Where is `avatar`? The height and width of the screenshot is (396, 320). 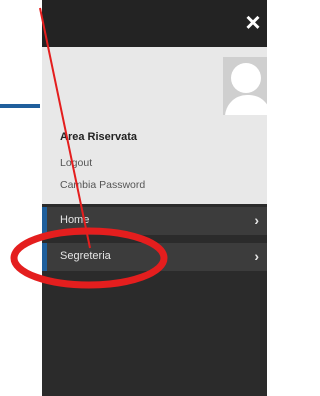 avatar is located at coordinates (245, 86).